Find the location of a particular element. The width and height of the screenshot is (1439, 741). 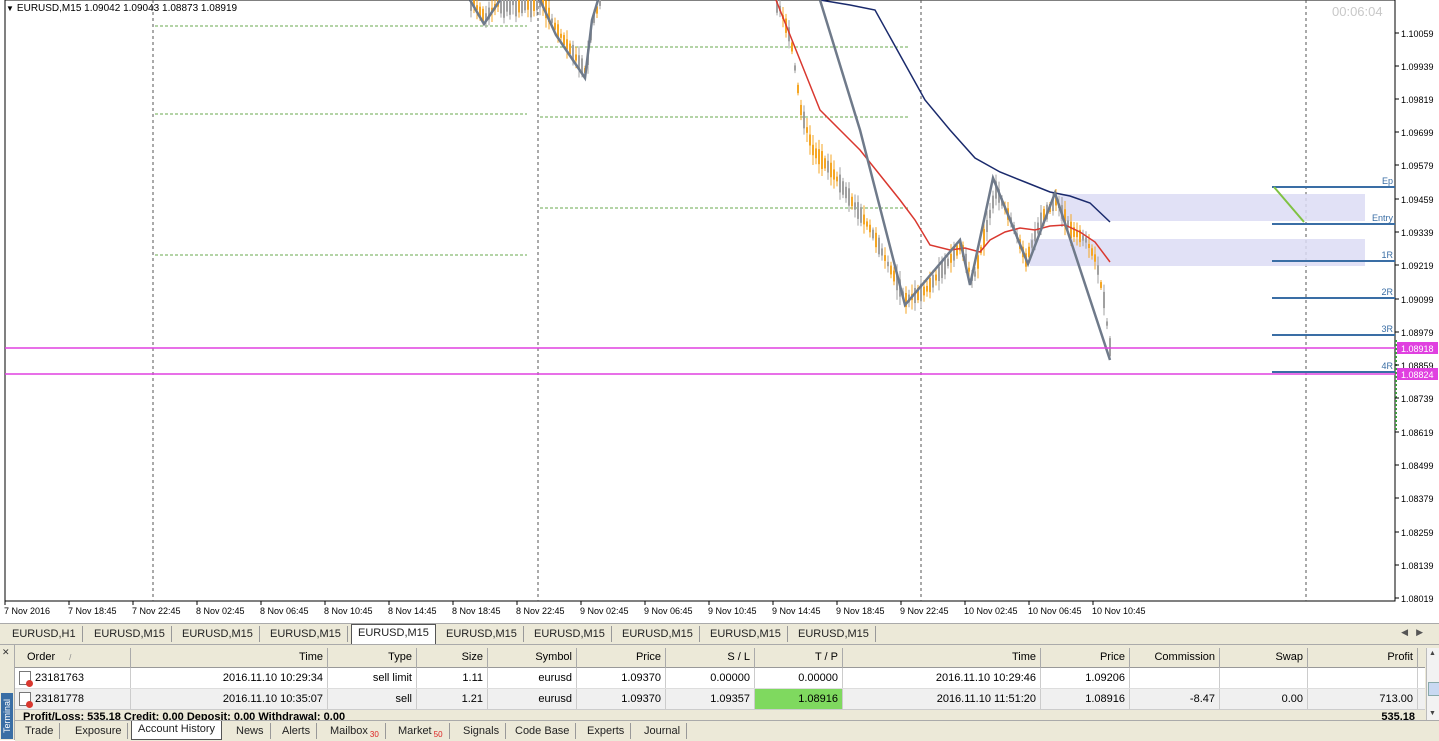

time-tick-label: 8 Nov 10:45 is located at coordinates (348, 611).